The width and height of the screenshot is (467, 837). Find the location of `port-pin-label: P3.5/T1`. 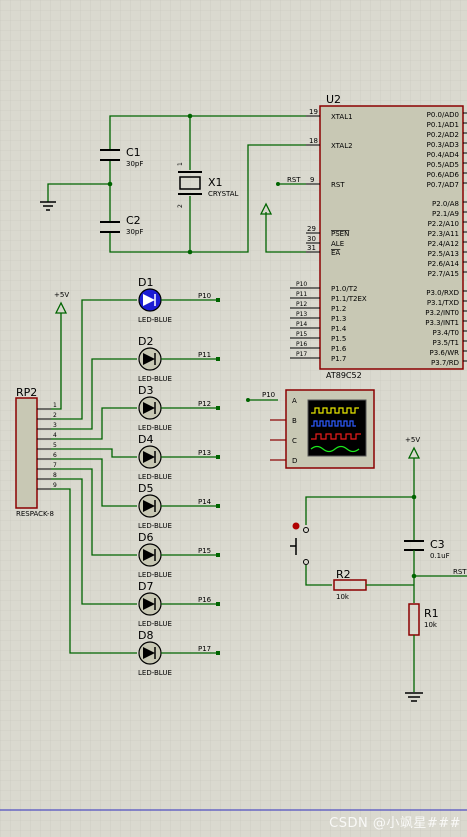

port-pin-label: P3.5/T1 is located at coordinates (446, 343).